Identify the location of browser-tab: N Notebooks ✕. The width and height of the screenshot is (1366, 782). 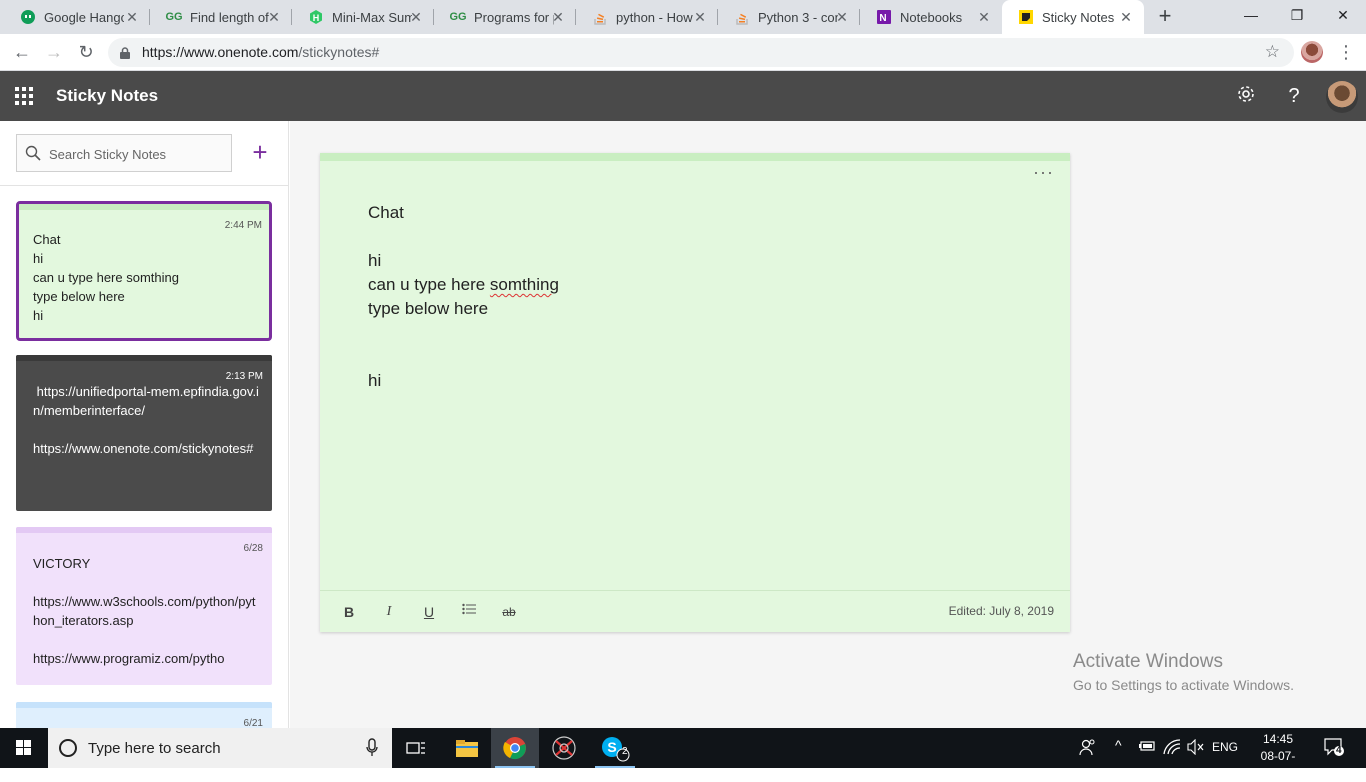
(931, 17).